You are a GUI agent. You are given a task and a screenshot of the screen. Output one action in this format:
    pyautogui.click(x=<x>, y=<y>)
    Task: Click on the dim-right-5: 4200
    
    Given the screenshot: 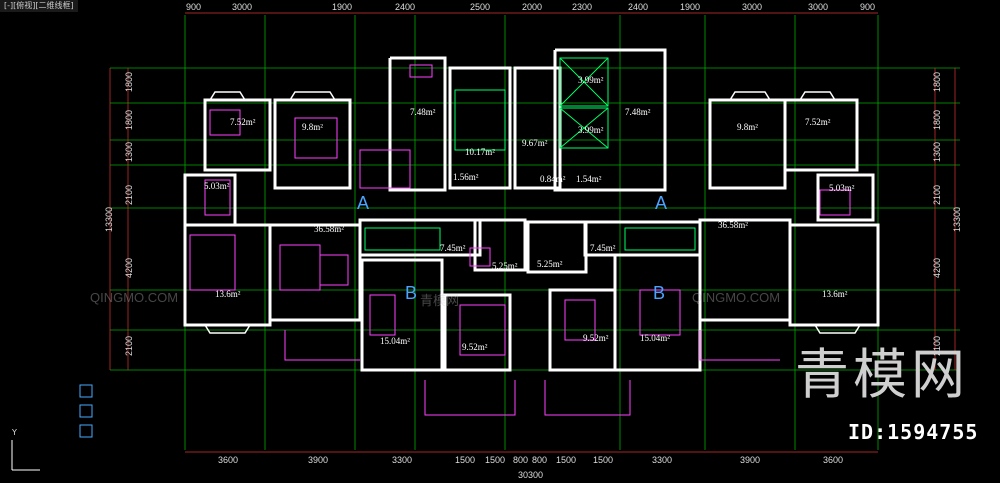 What is the action you would take?
    pyautogui.click(x=937, y=267)
    